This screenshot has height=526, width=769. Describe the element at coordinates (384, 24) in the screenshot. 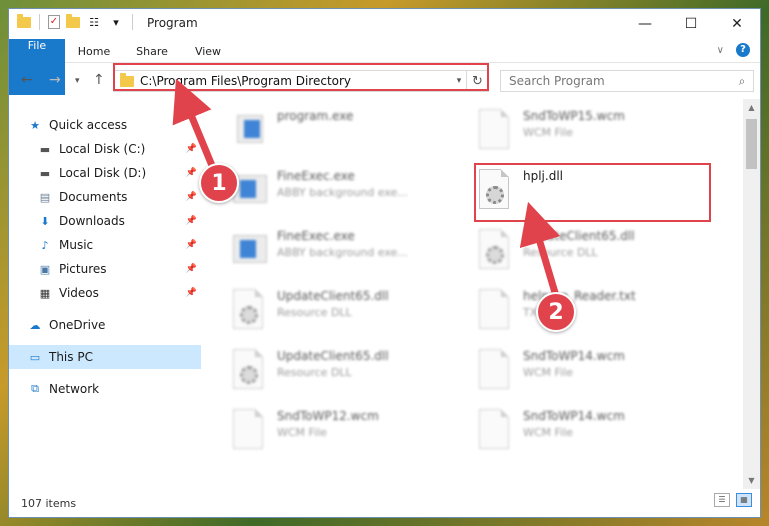

I see `title-bar: ✓ ☷ ▾ Program — ☐ ✕` at that location.